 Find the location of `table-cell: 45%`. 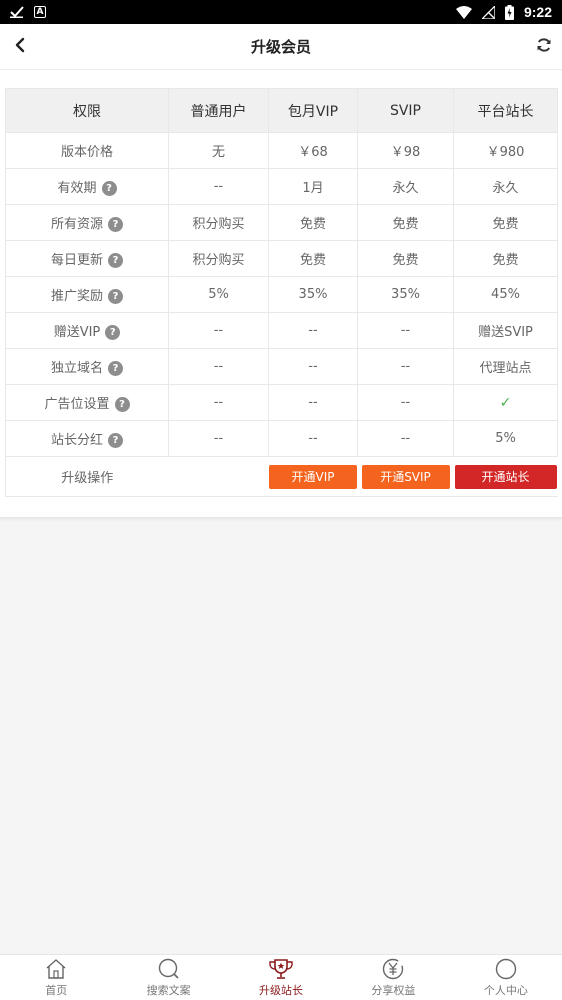

table-cell: 45% is located at coordinates (505, 294).